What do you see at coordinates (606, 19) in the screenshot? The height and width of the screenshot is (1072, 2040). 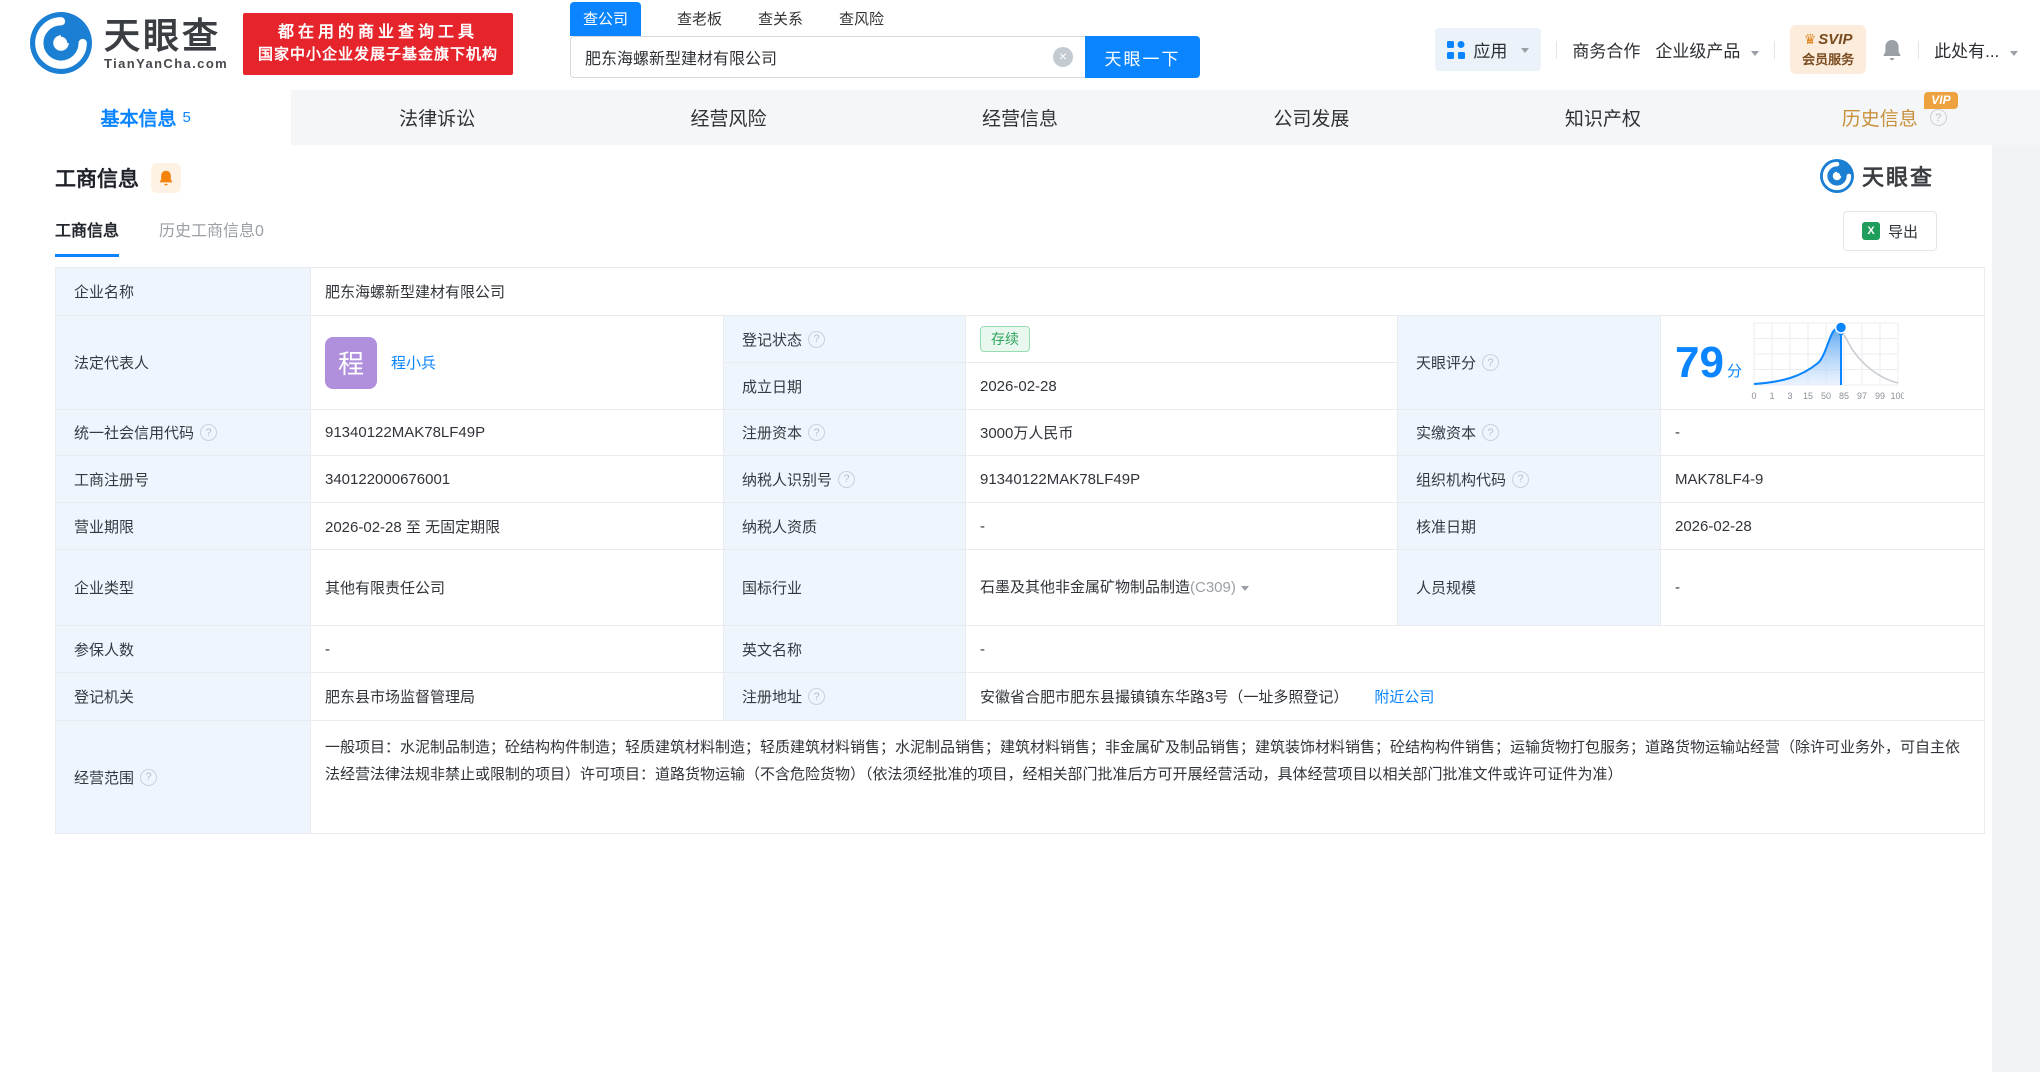 I see `search-tab-company: 查公司` at bounding box center [606, 19].